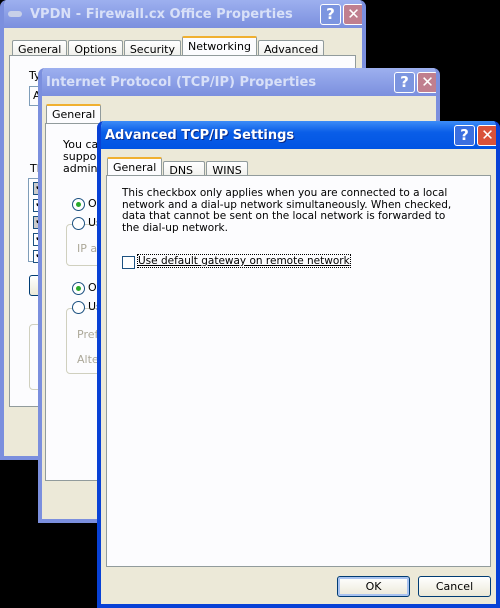  I want to click on title-bar: VPDN - Firewall.cx Office Properties, so click(183, 14).